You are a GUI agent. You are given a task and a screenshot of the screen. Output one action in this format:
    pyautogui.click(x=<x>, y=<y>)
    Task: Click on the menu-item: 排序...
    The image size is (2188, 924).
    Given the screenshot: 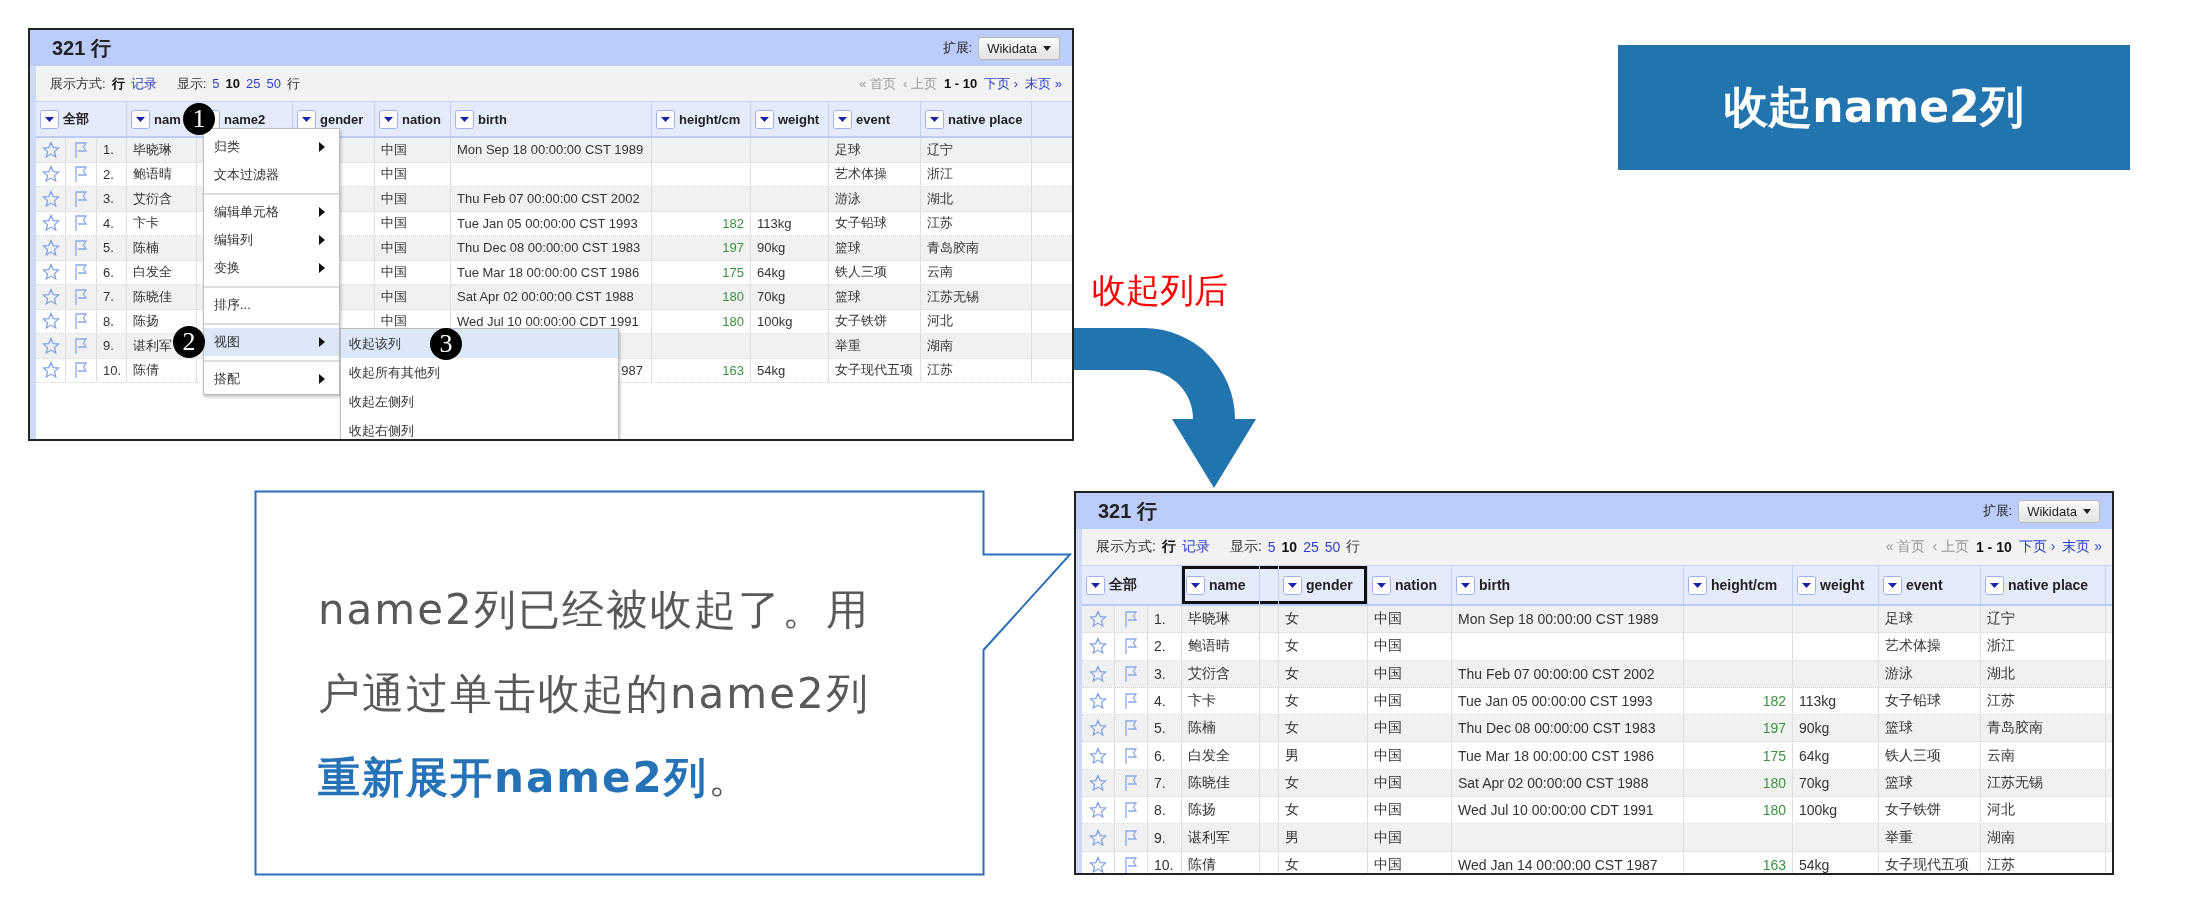 What is the action you would take?
    pyautogui.click(x=271, y=305)
    